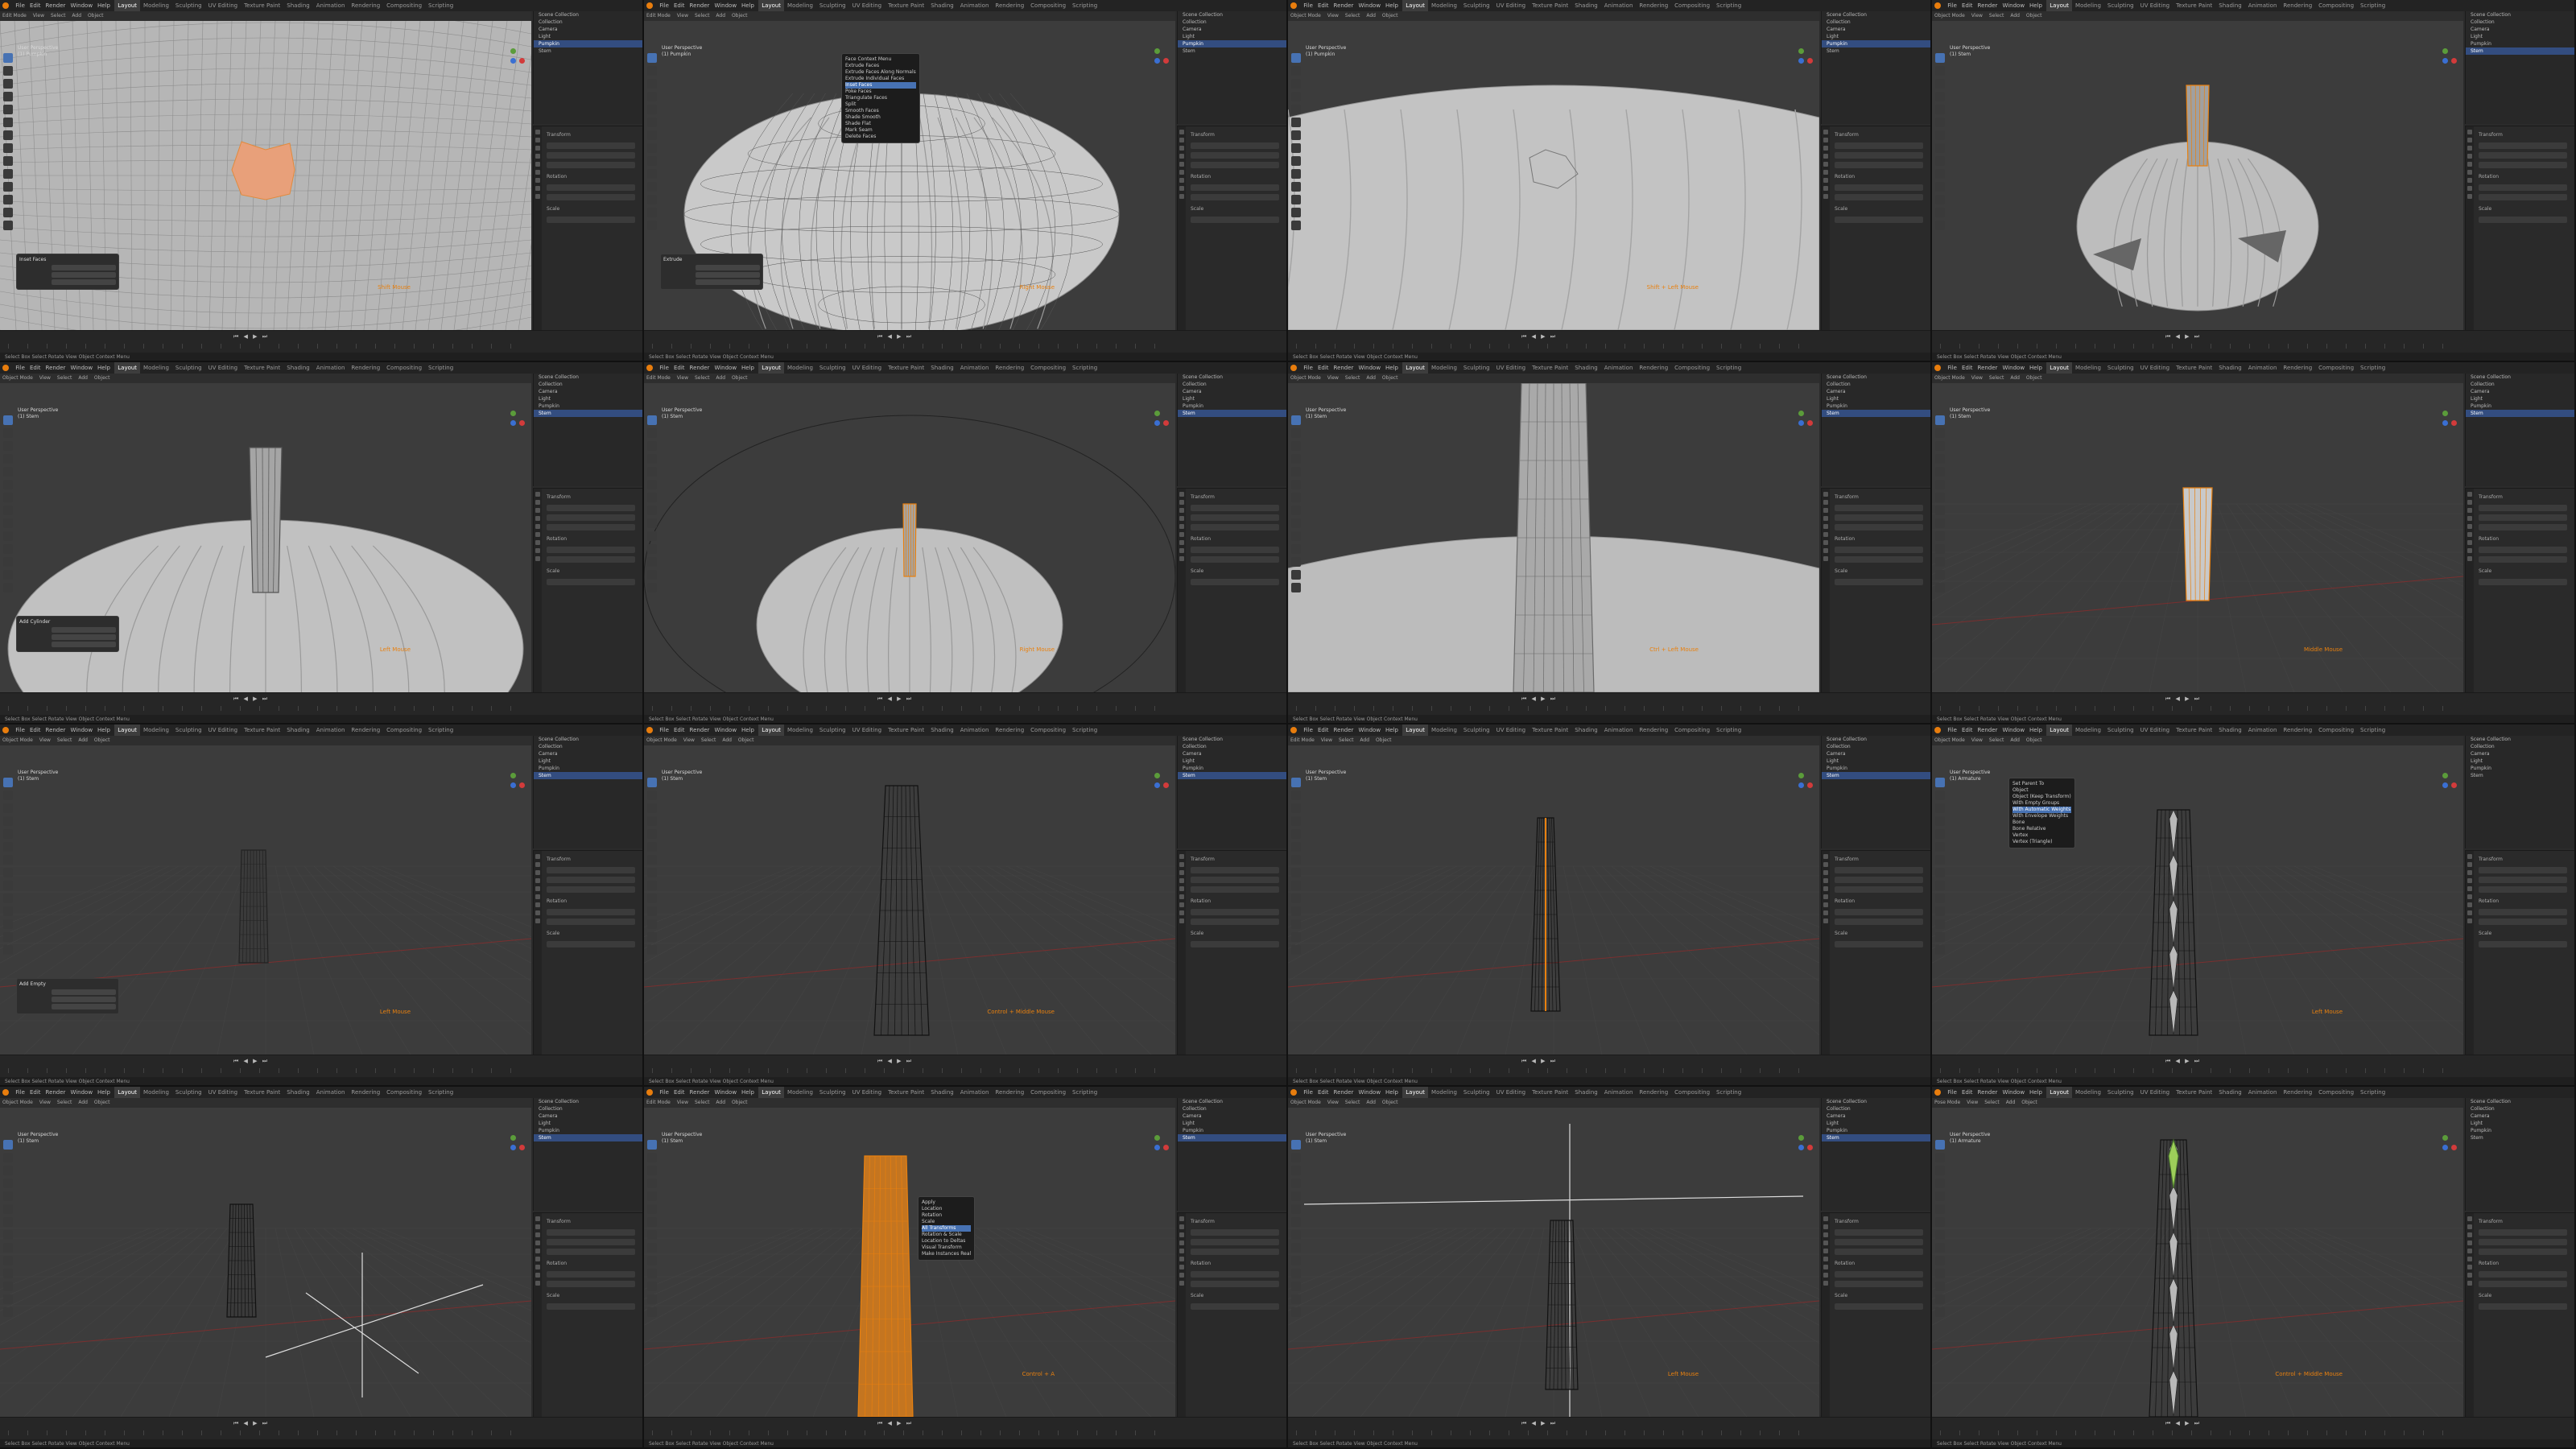  I want to click on menu-item: With Automatic Weights, so click(2042, 810).